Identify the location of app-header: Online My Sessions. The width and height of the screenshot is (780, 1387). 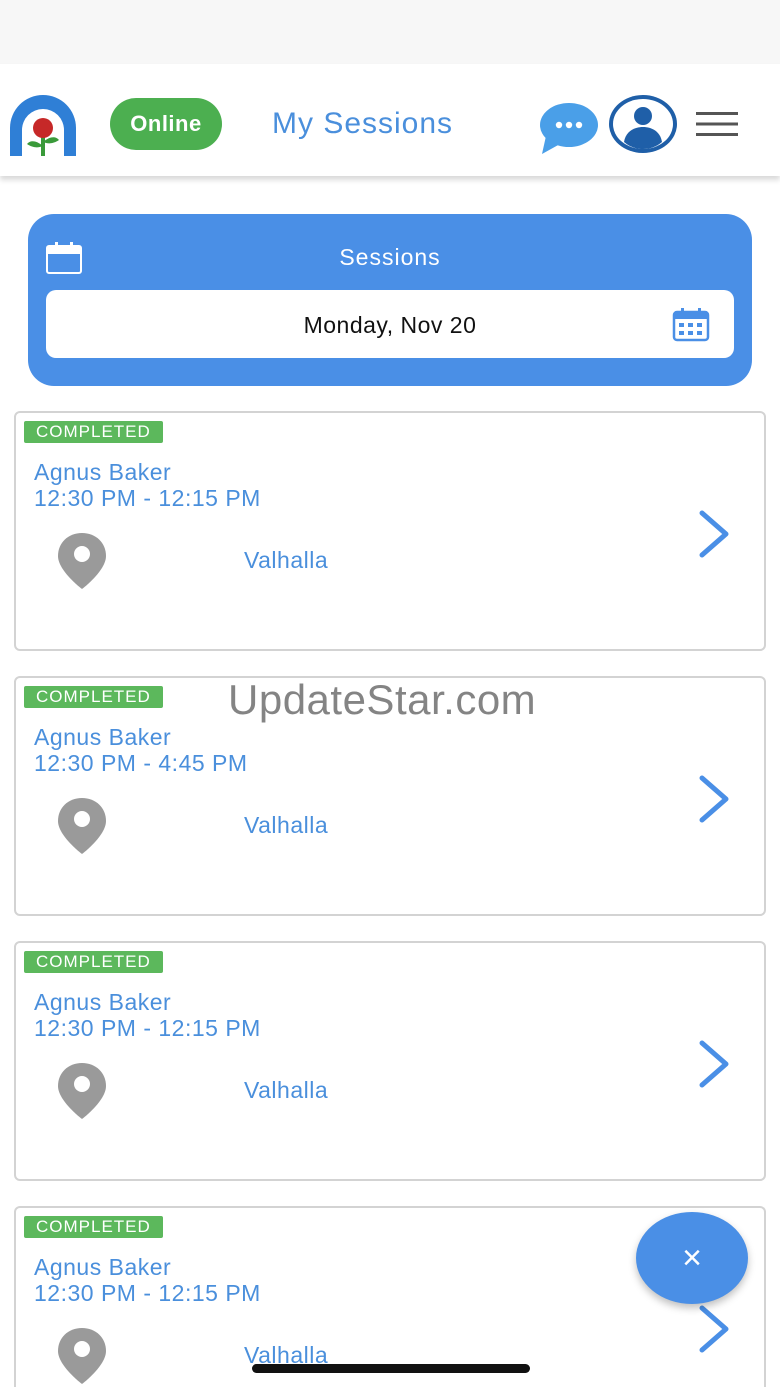
(390, 120).